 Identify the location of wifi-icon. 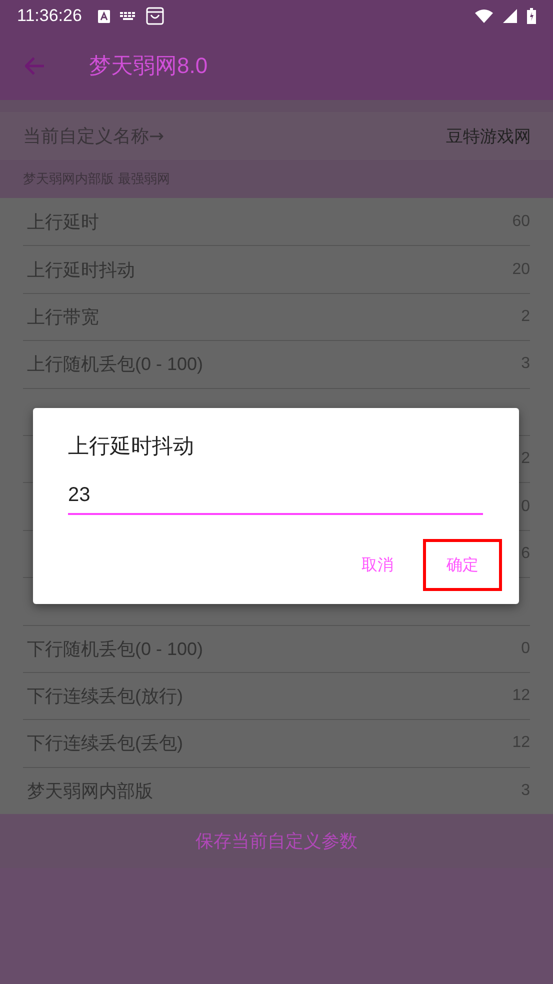
(484, 16).